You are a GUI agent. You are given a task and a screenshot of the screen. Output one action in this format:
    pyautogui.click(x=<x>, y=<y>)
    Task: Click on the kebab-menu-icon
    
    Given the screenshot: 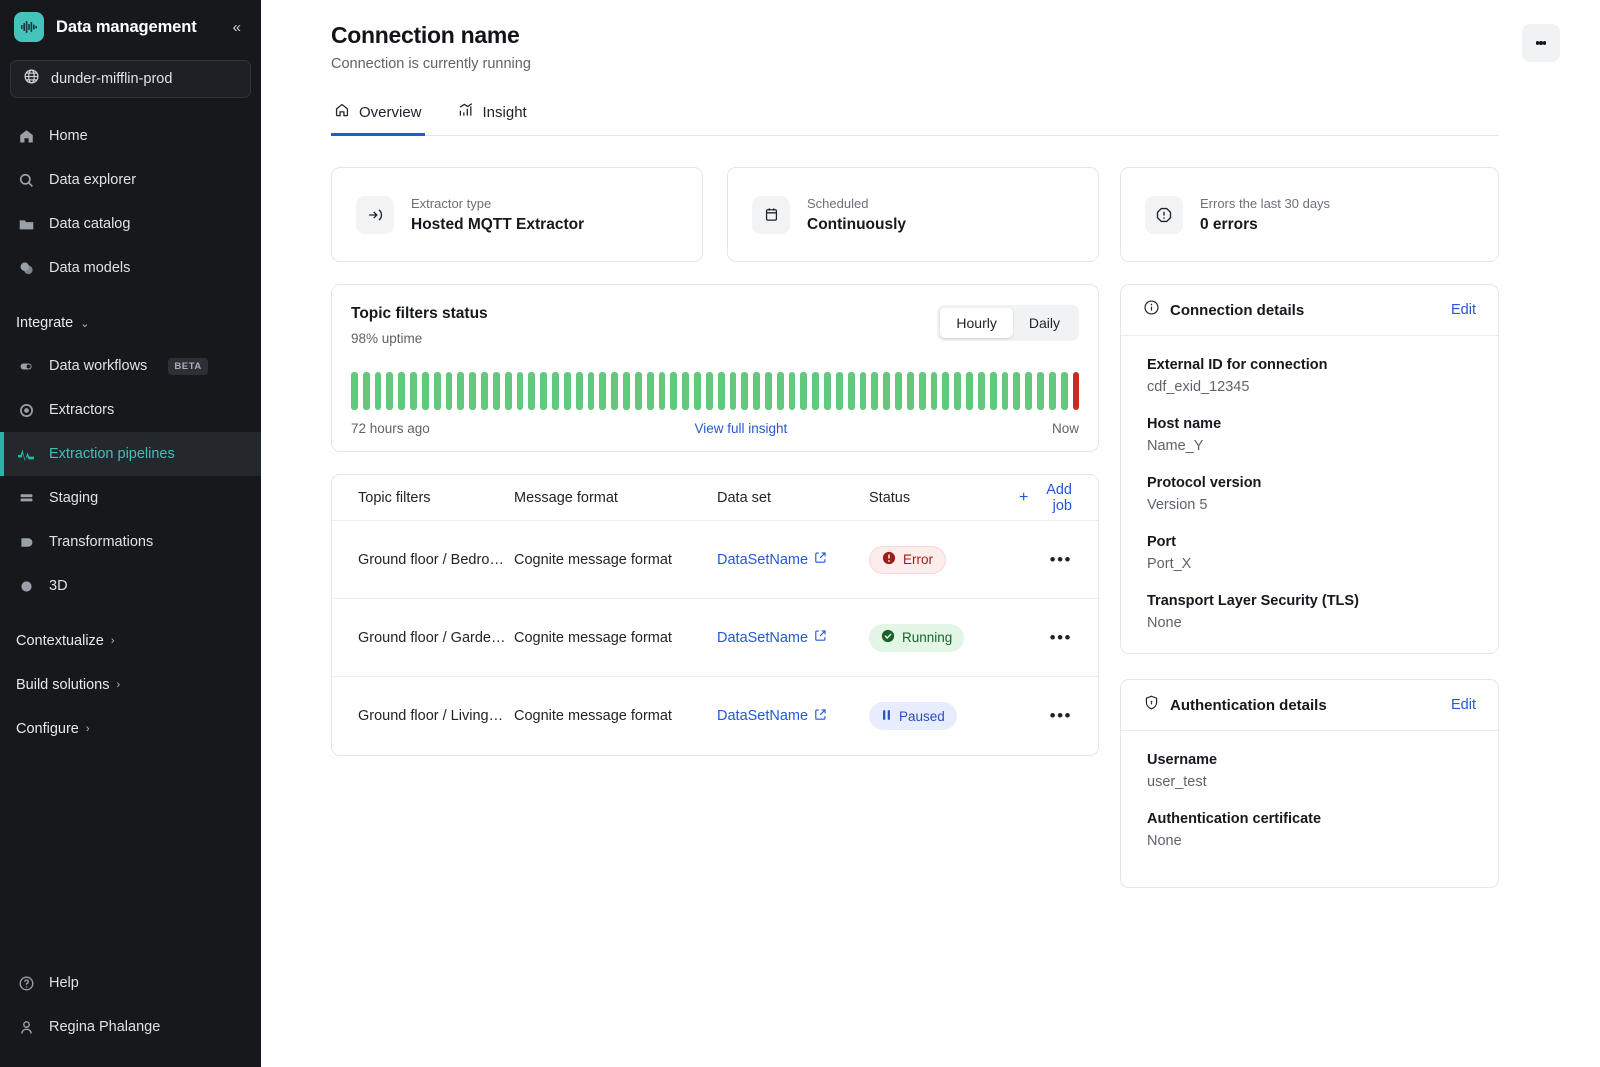 What is the action you would take?
    pyautogui.click(x=1541, y=43)
    